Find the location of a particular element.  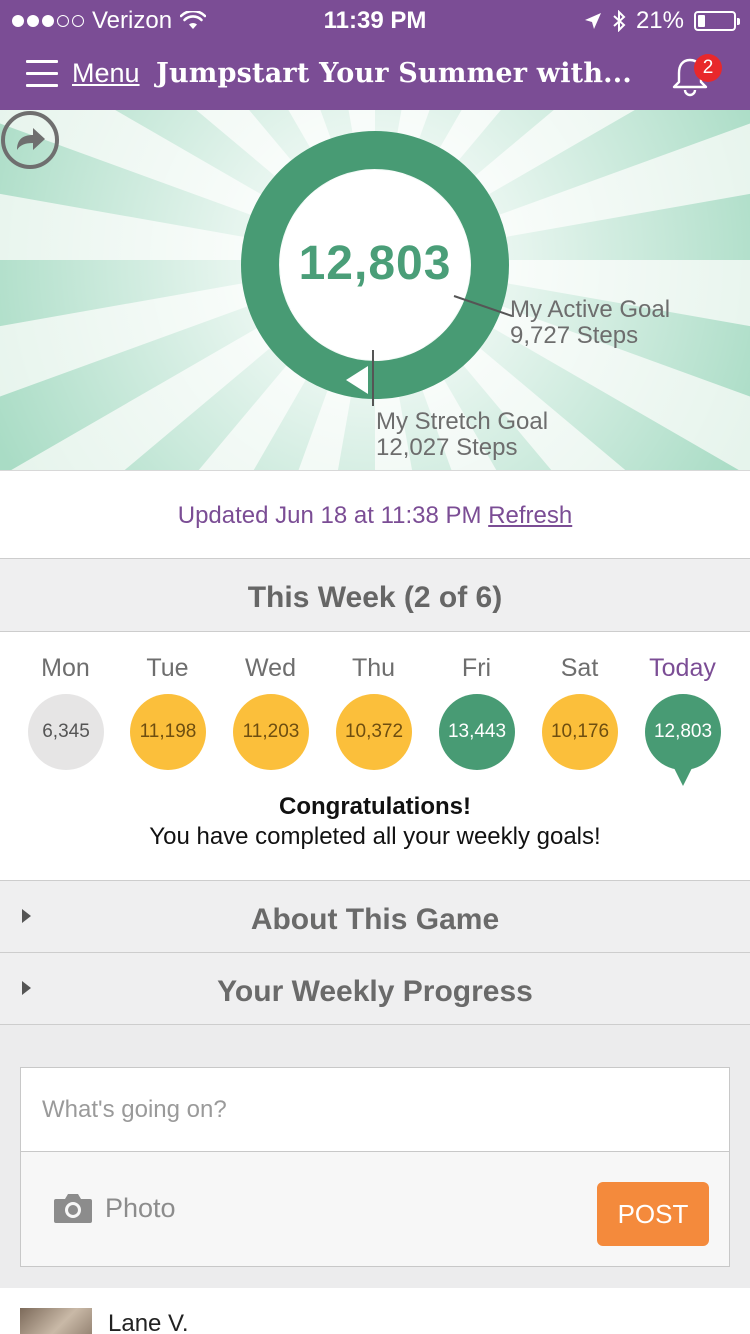

active-goal-label: My Active Goal is located at coordinates (590, 309).